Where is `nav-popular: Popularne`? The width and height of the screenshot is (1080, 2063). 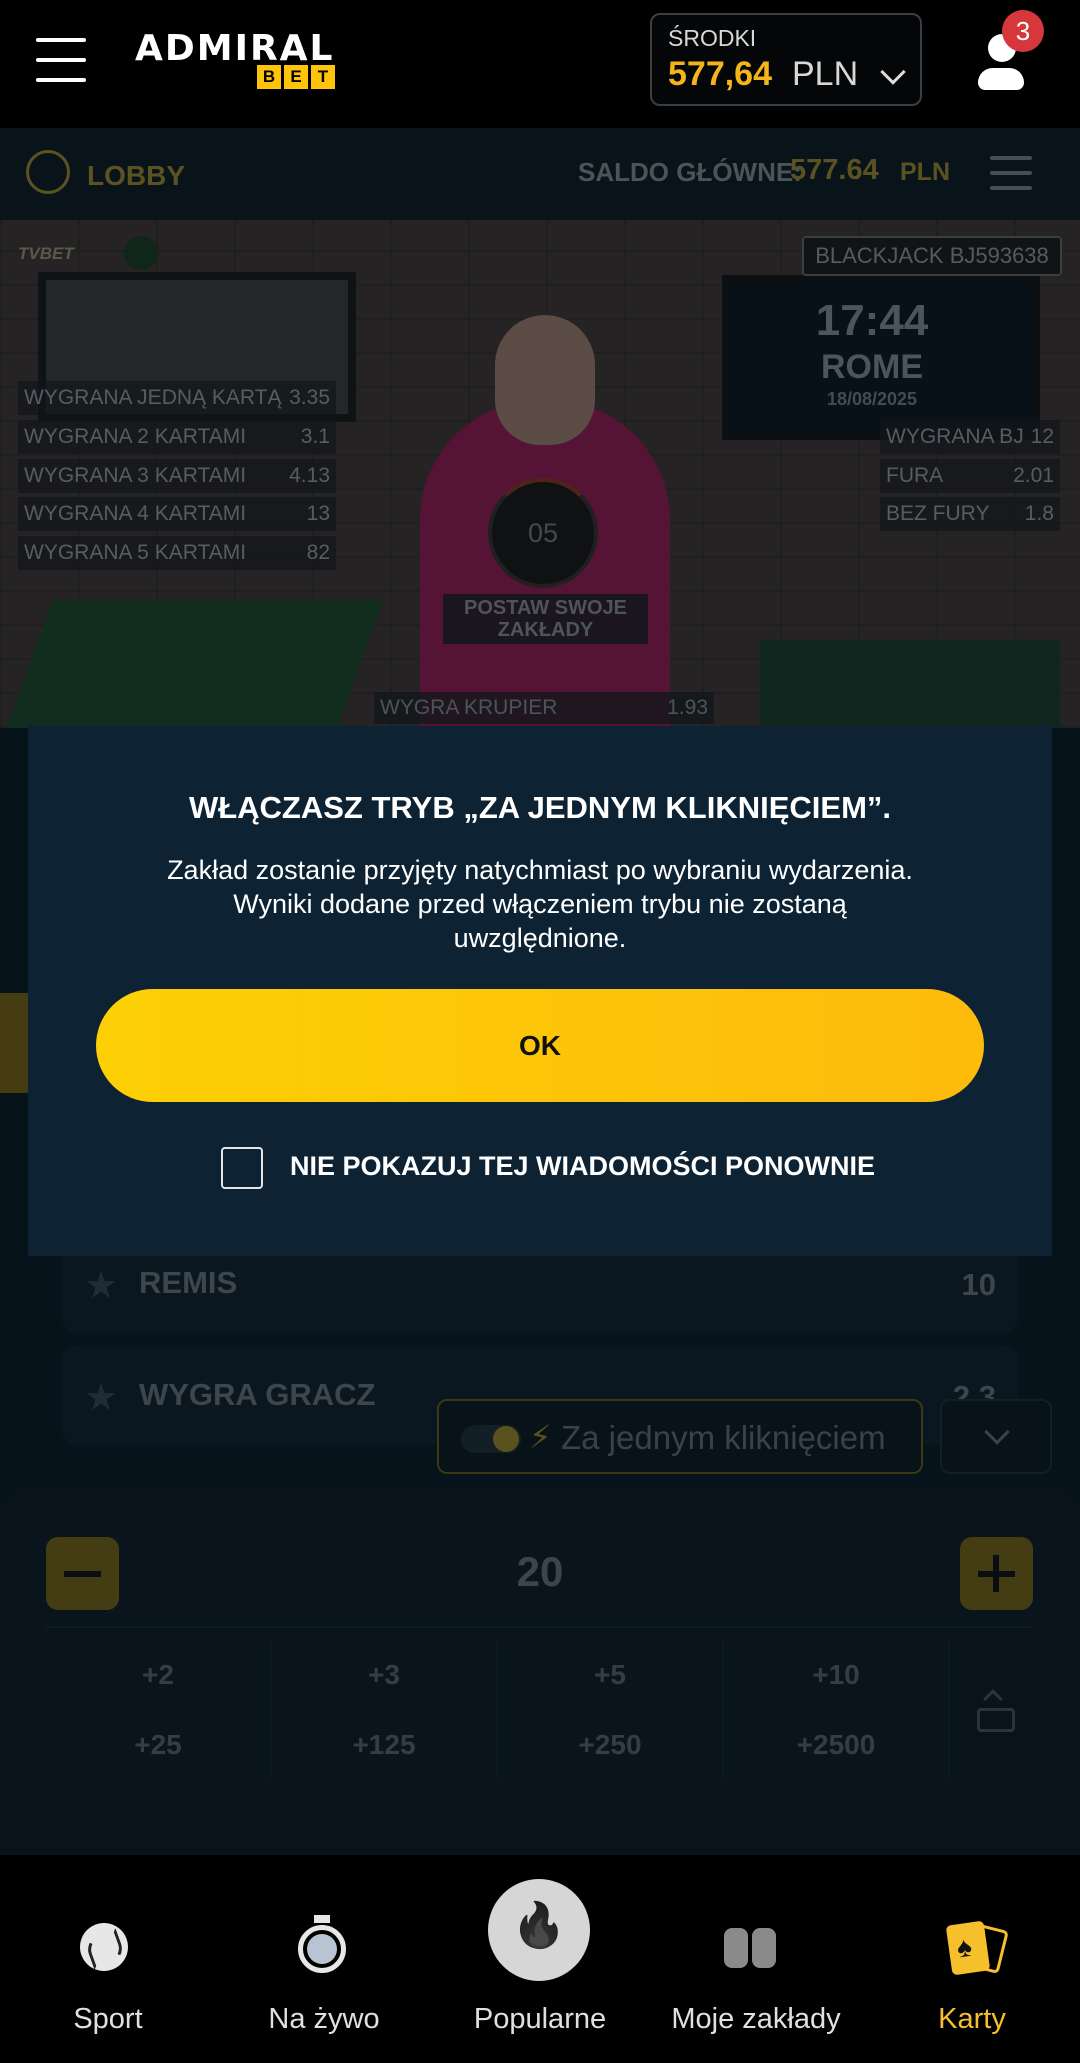
nav-popular: Popularne is located at coordinates (540, 1959).